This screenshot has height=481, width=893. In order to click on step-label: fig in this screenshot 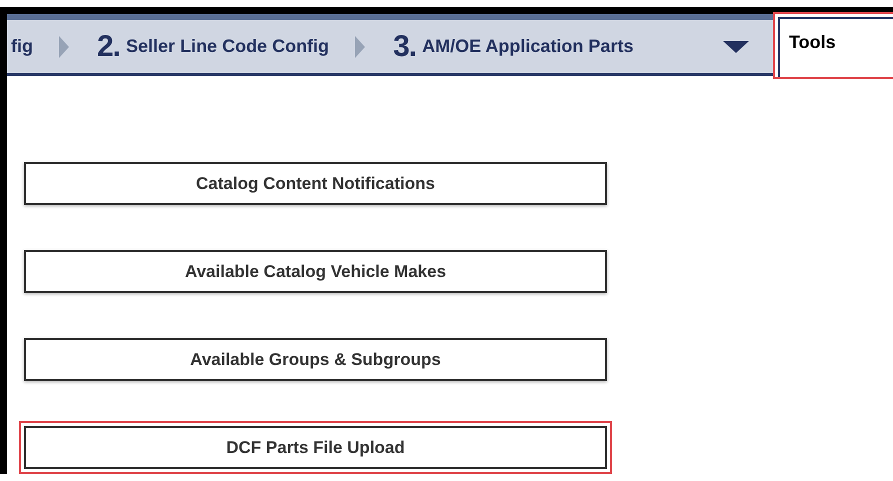, I will do `click(22, 46)`.